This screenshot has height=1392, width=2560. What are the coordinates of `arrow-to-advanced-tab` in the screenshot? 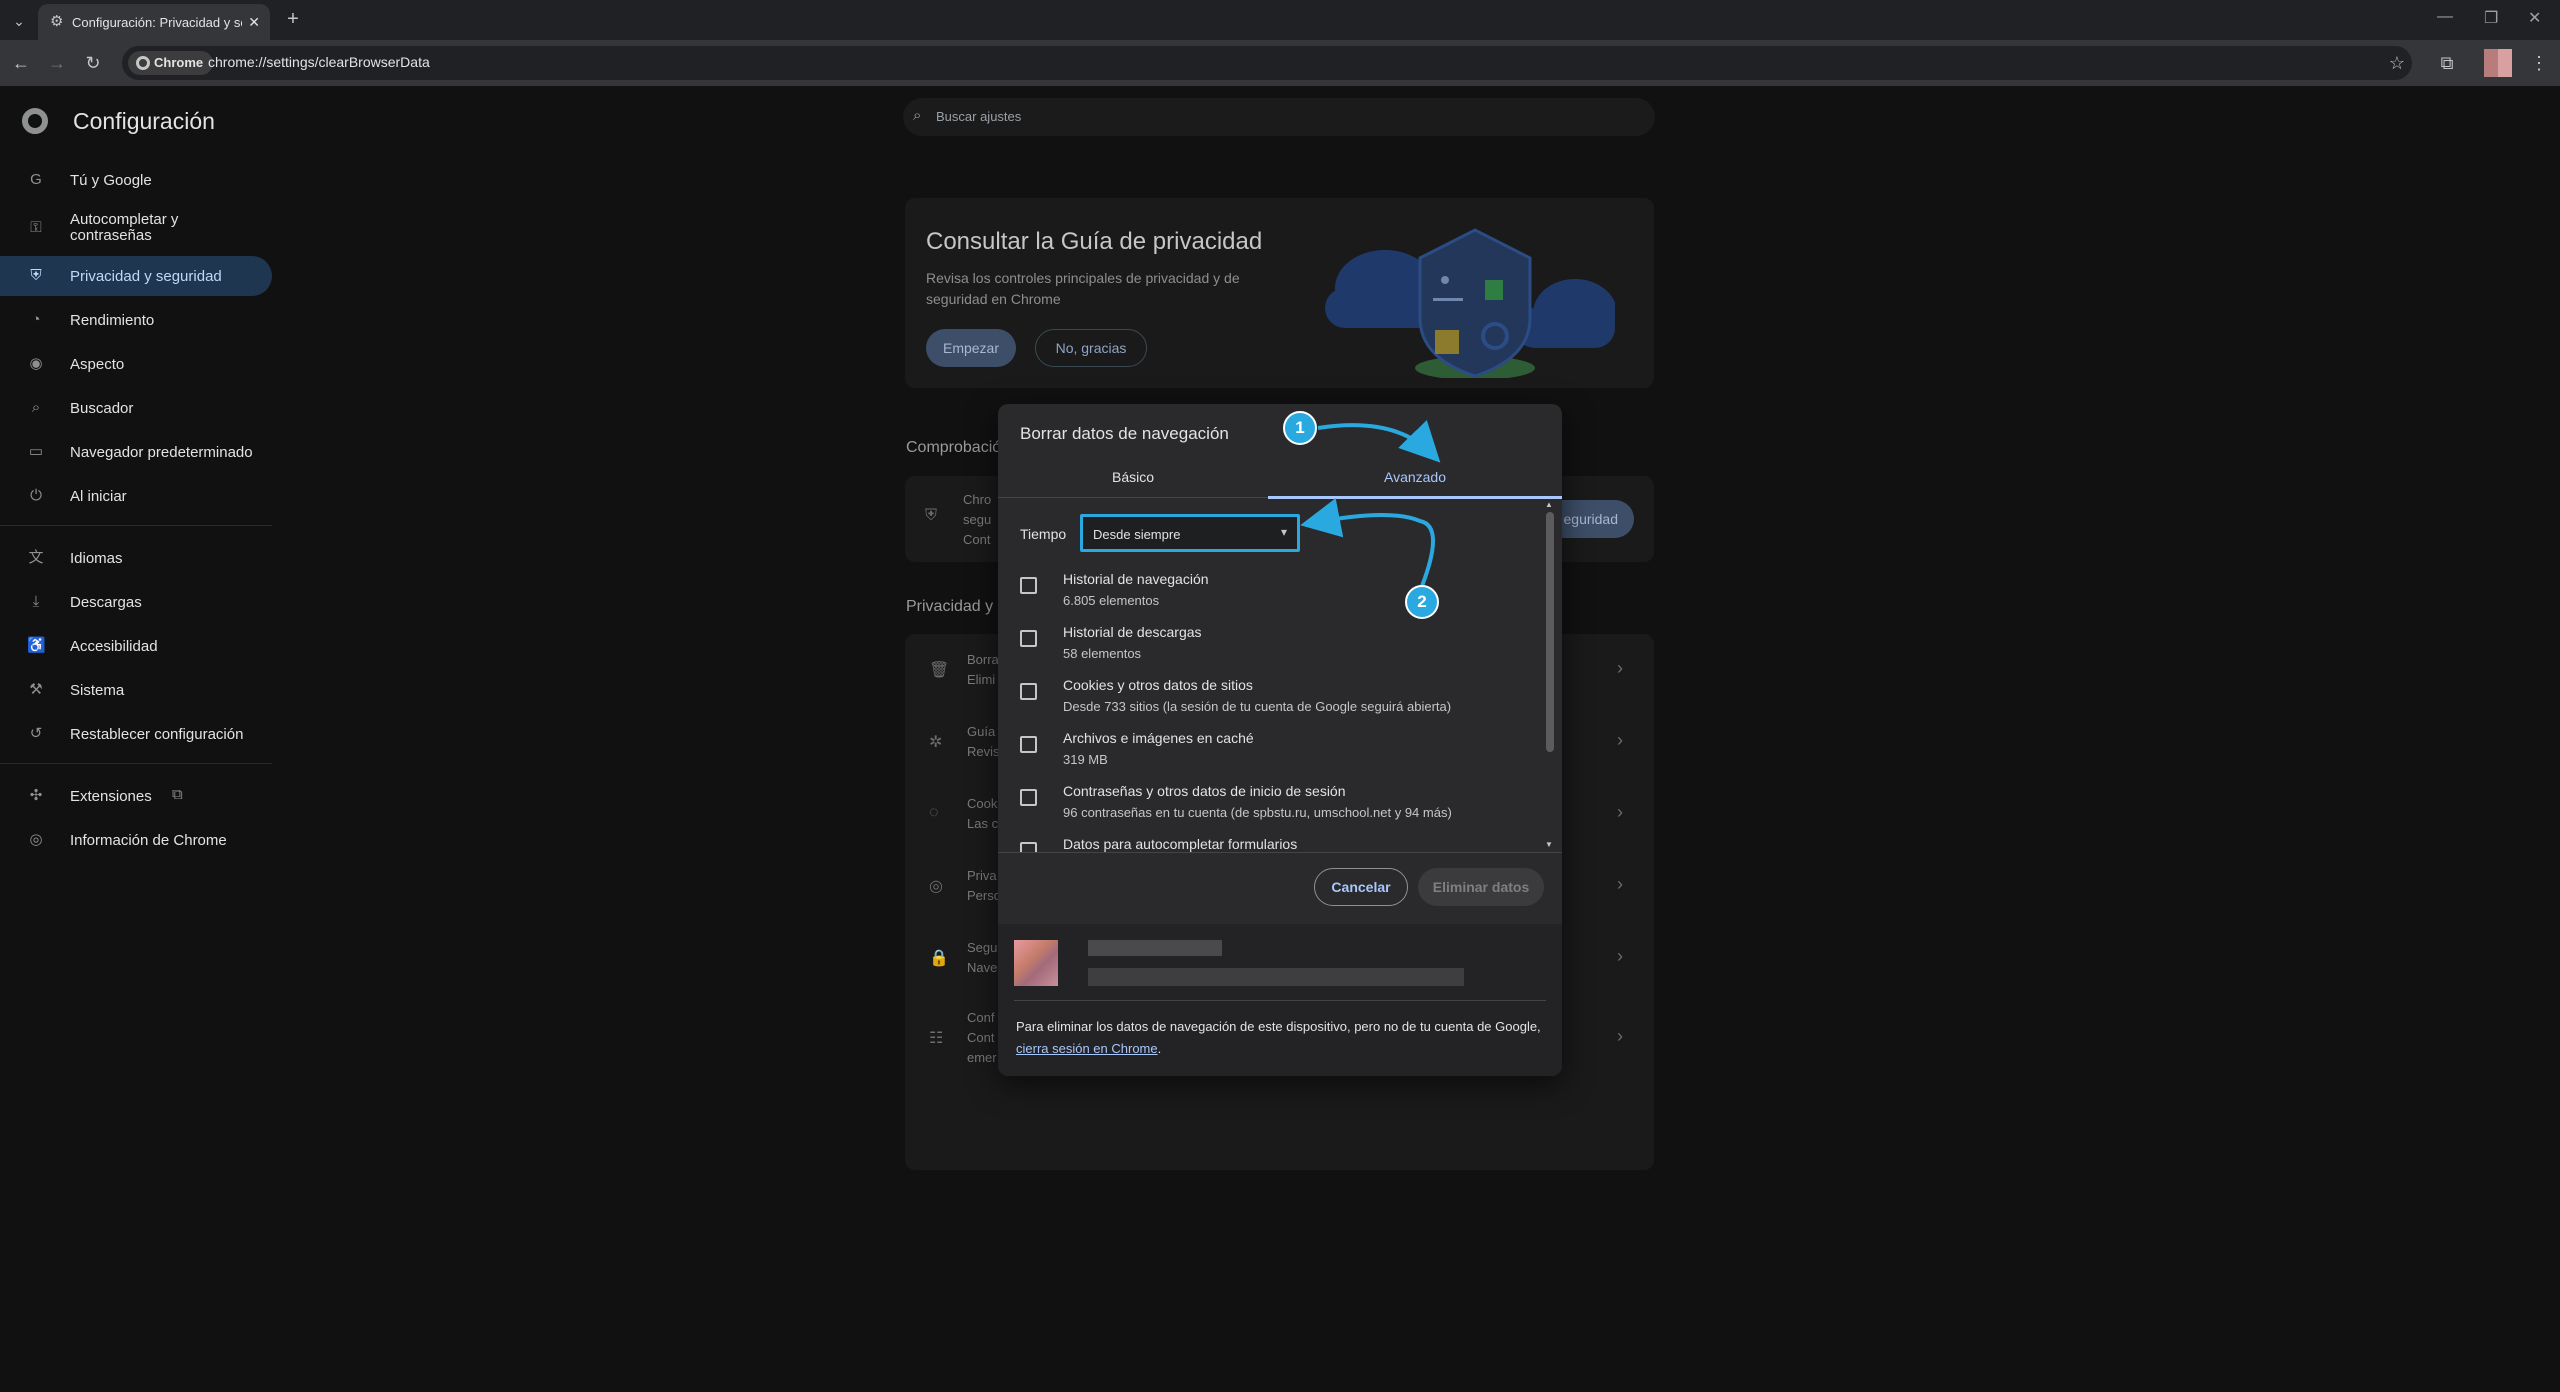 It's located at (1379, 441).